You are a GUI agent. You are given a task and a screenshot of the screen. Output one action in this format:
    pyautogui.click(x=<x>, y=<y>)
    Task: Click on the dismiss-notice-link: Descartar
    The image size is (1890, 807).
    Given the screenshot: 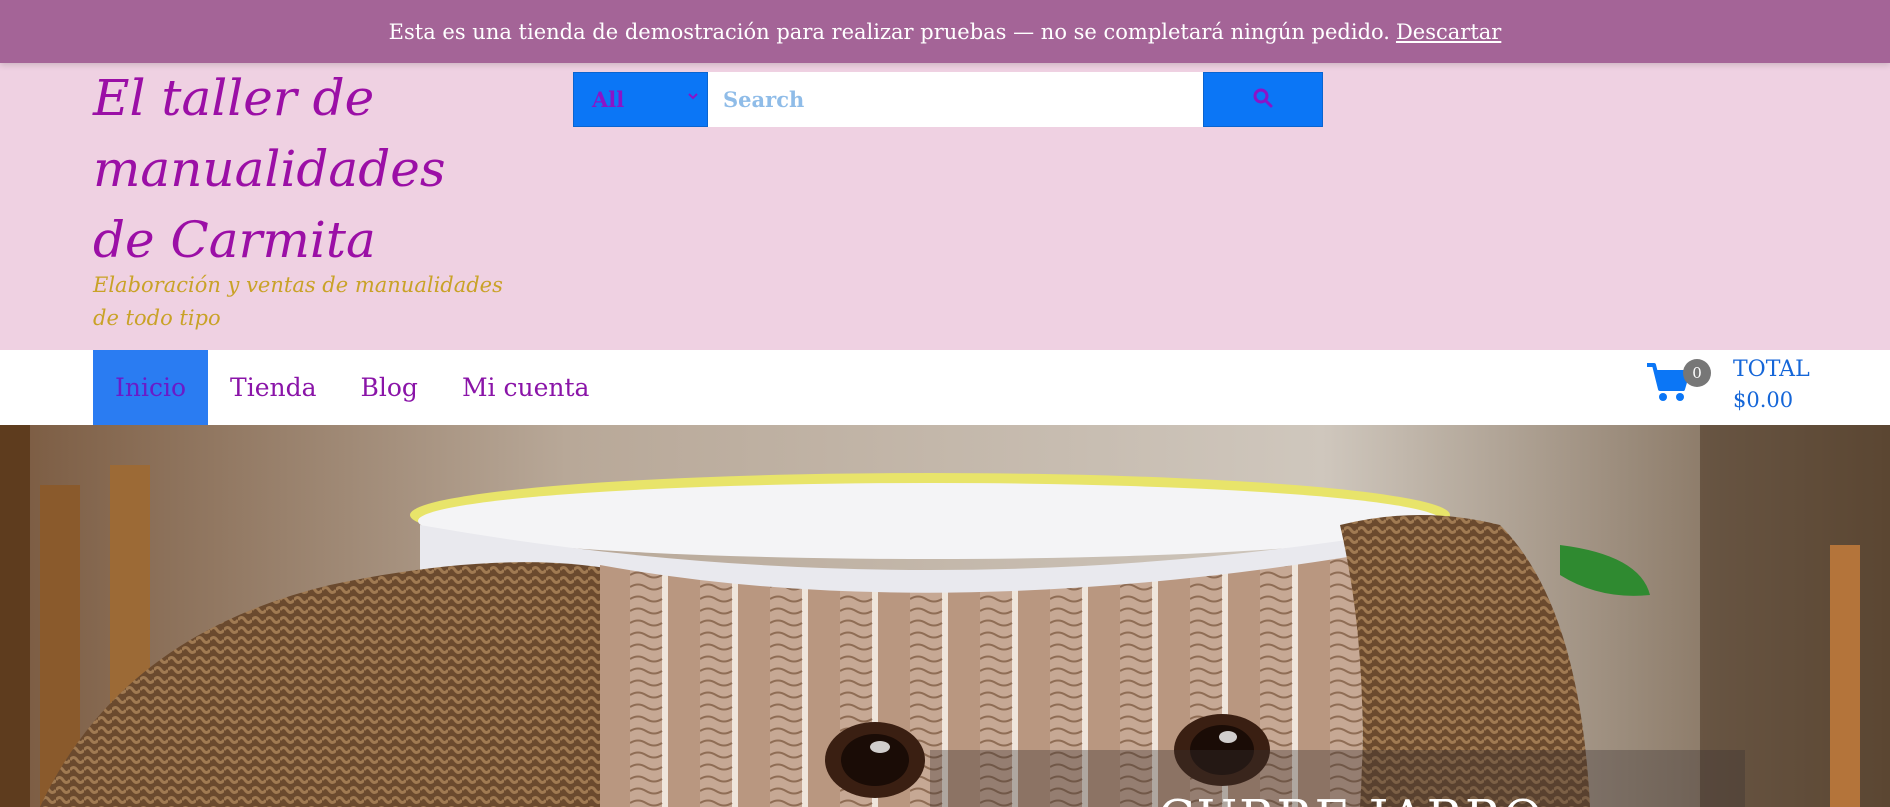 What is the action you would take?
    pyautogui.click(x=1448, y=32)
    